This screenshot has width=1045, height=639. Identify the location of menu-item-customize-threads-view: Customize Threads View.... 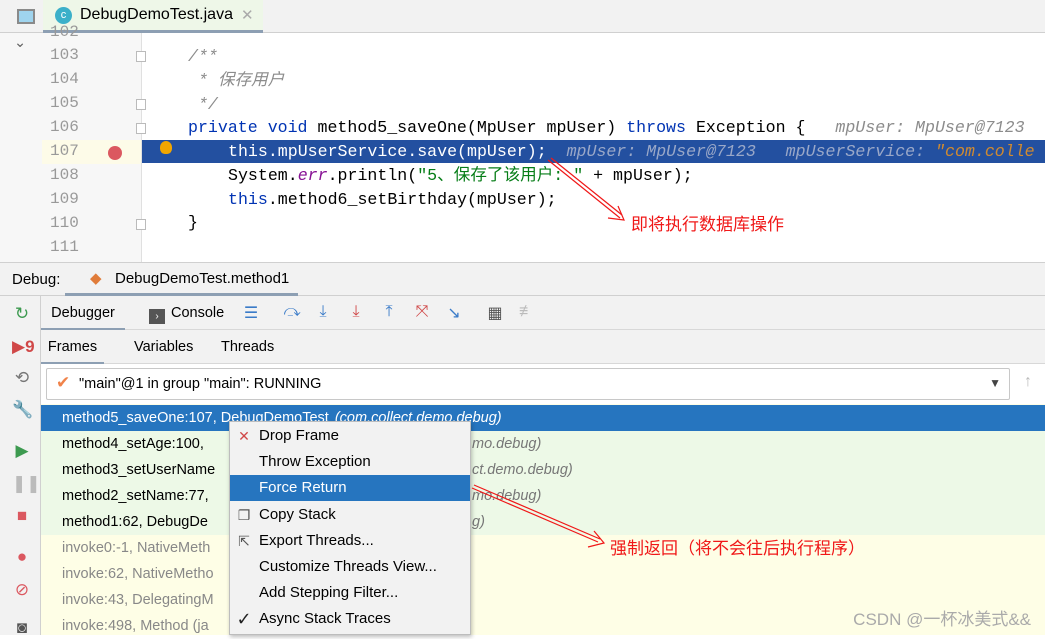
(350, 567).